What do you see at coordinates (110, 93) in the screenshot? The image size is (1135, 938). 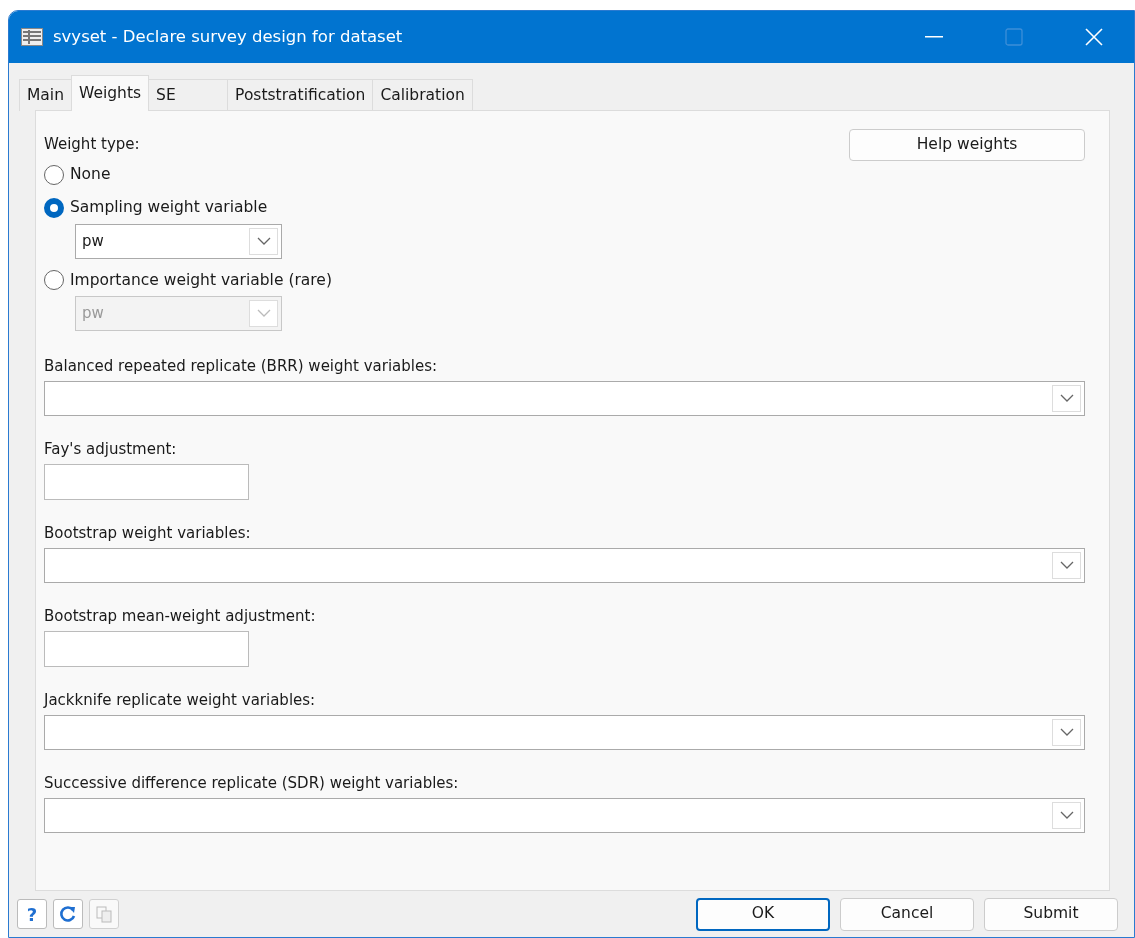 I see `tab: Weights` at bounding box center [110, 93].